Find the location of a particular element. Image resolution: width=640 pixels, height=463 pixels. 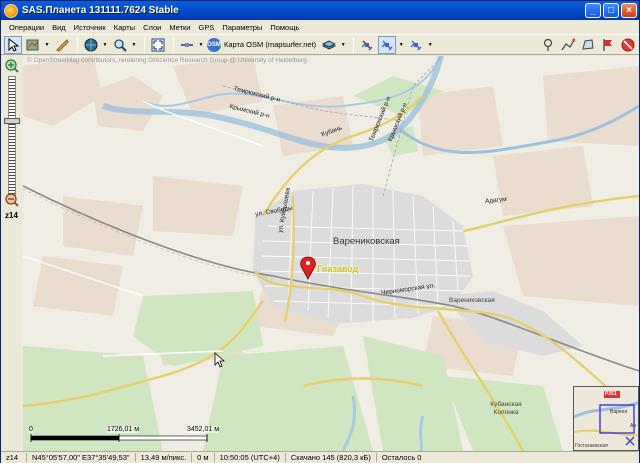

select-region-button is located at coordinates (33, 45).